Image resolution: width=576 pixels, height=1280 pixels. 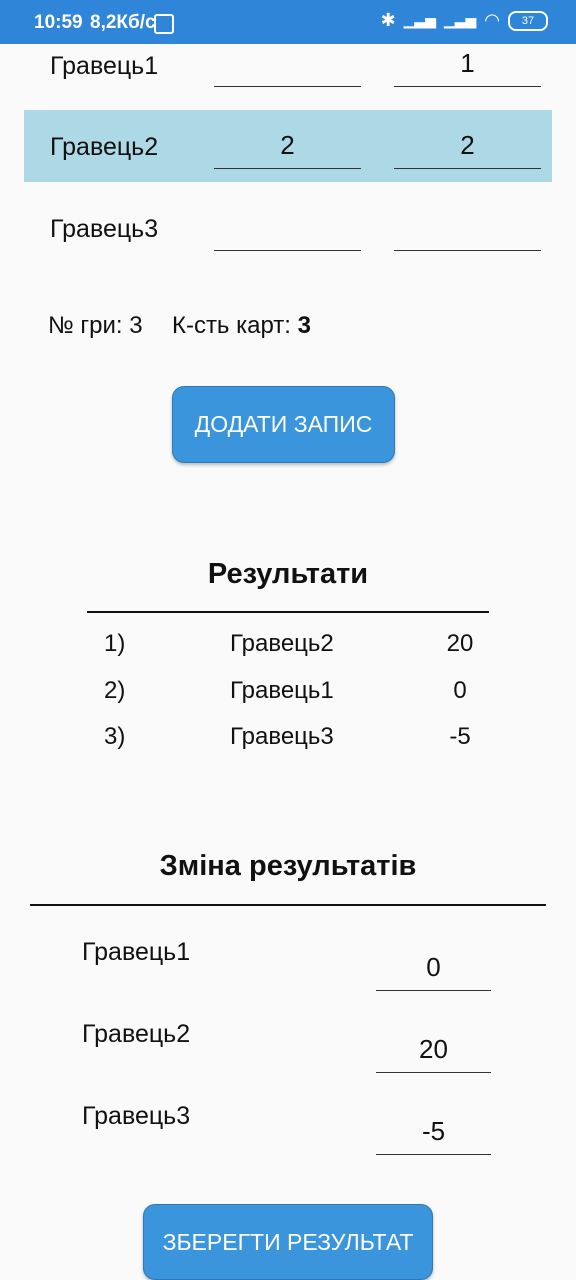 I want to click on signal-icon: ▁▃▅, so click(x=419, y=20).